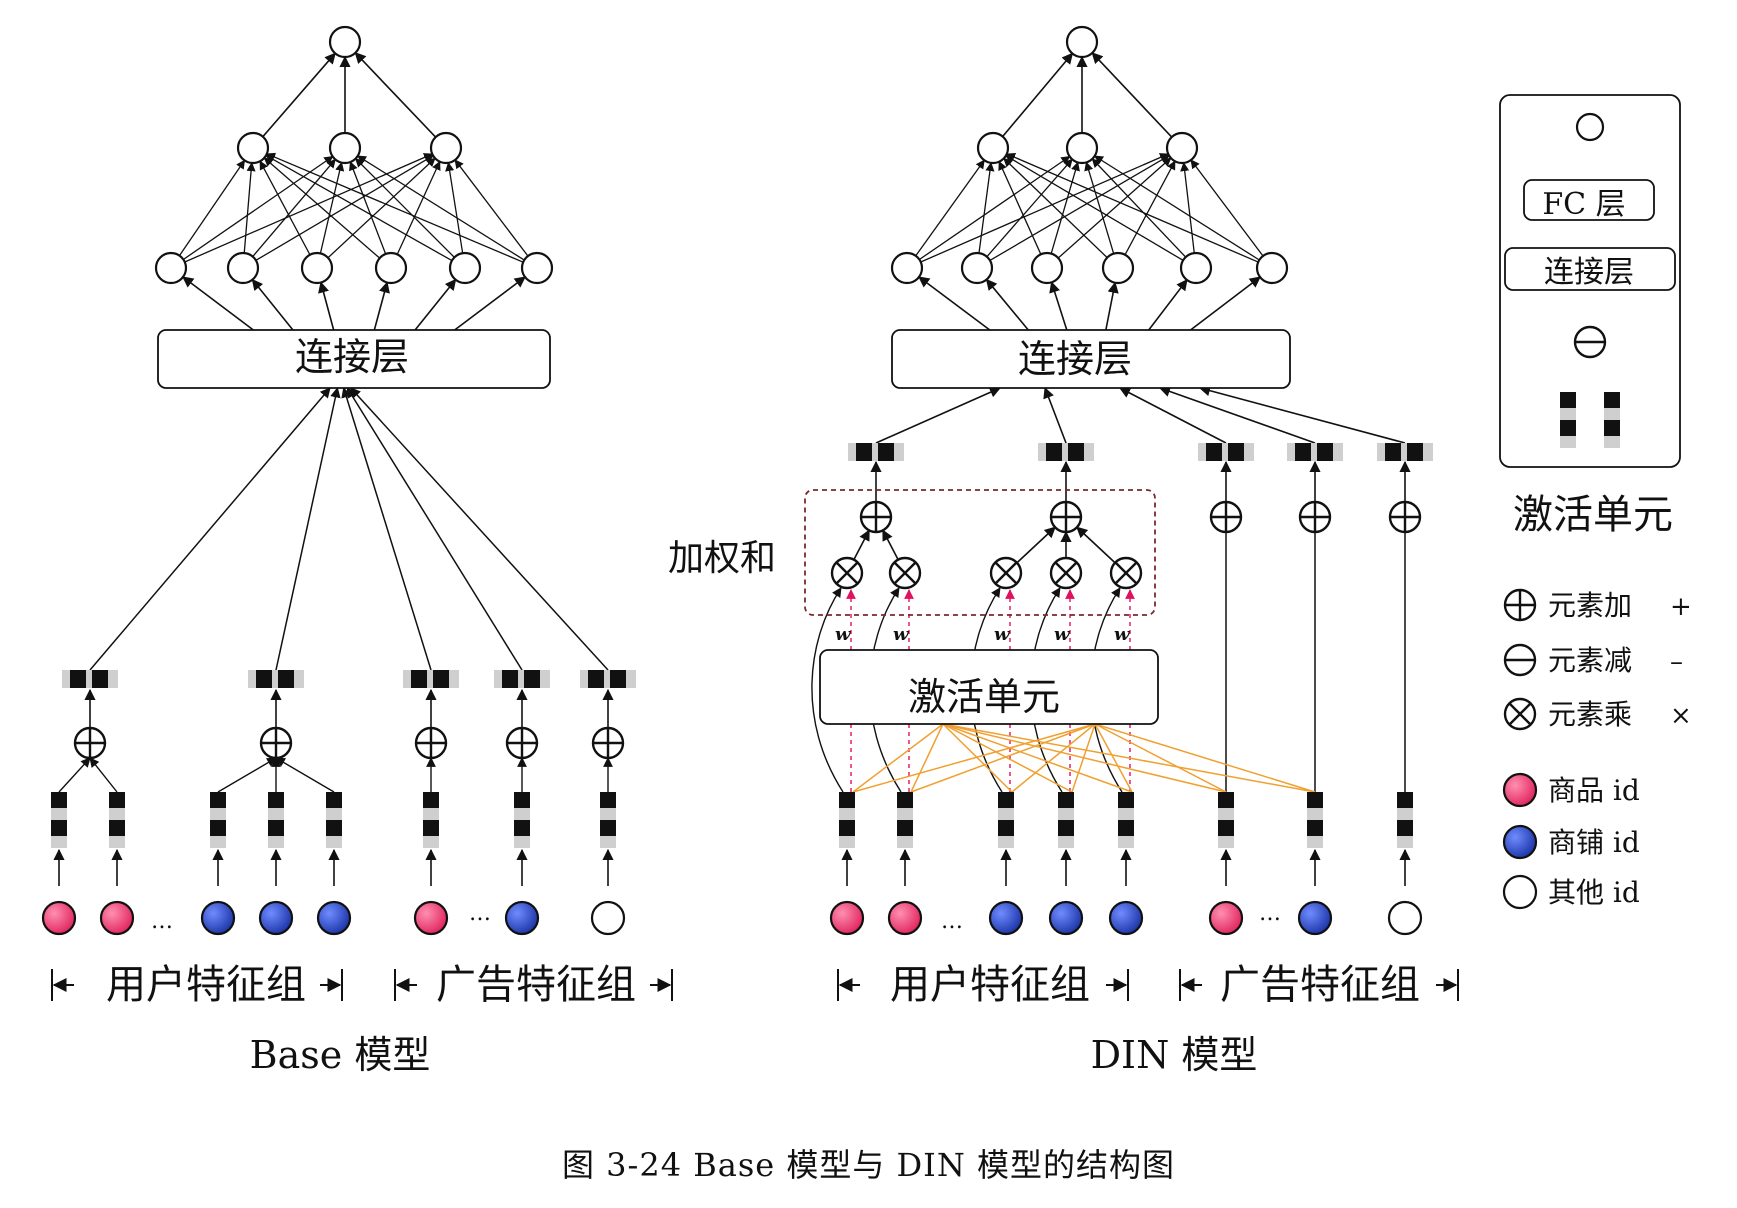  Describe the element at coordinates (1002, 634) in the screenshot. I see `din-weight-label: w` at that location.